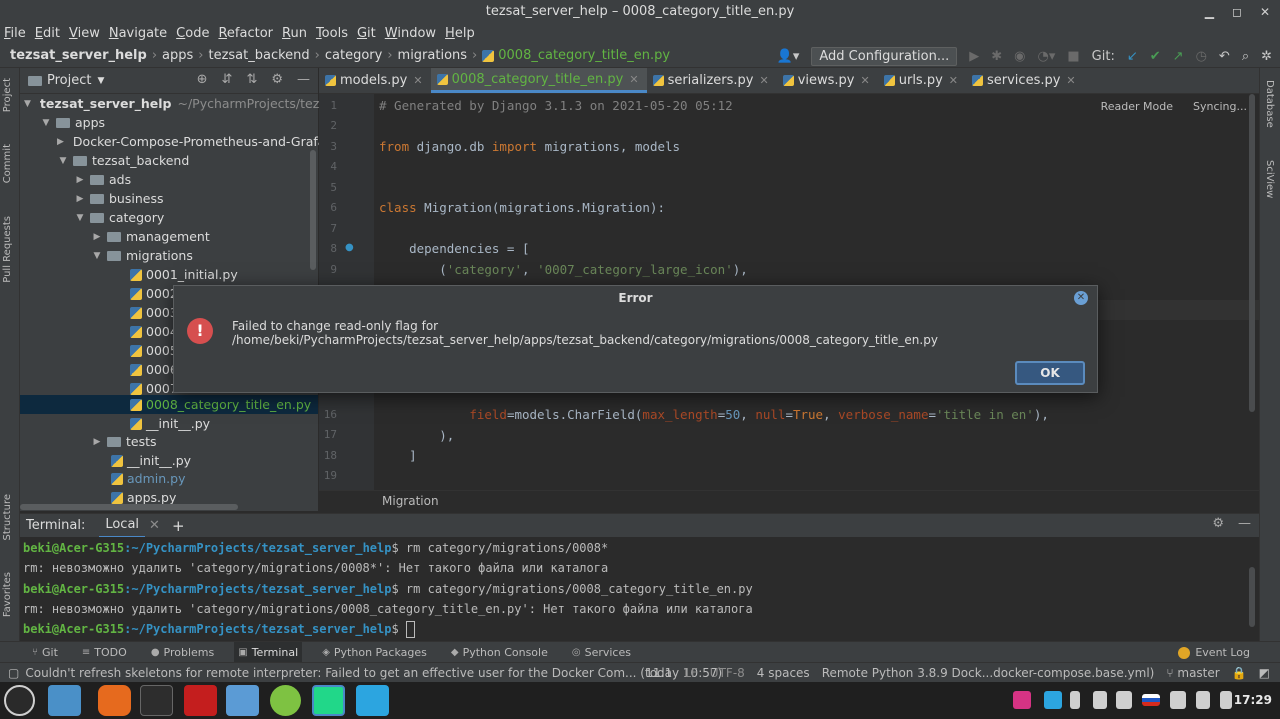 The height and width of the screenshot is (719, 1280). What do you see at coordinates (202, 79) in the screenshot?
I see `locate-icon: ⊕` at bounding box center [202, 79].